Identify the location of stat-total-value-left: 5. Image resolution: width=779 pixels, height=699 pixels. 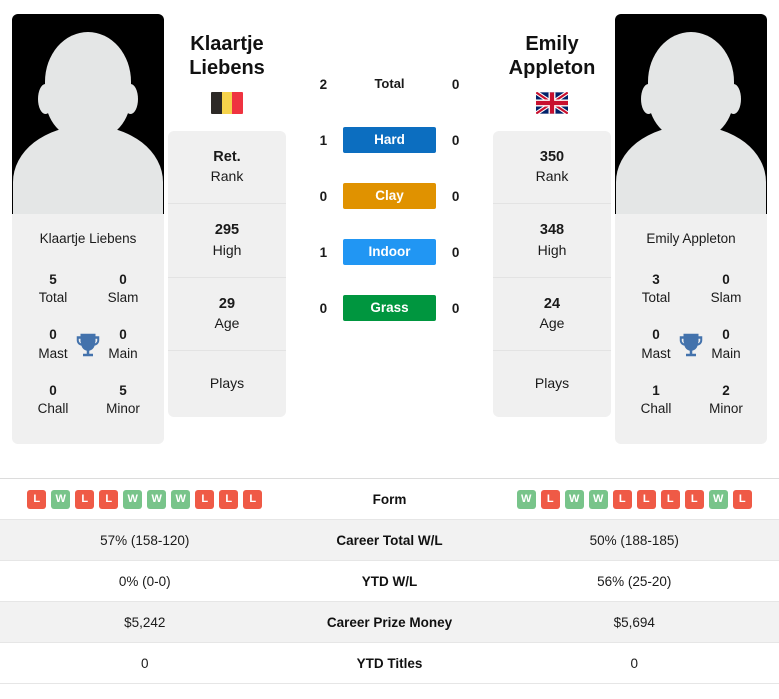
(53, 279).